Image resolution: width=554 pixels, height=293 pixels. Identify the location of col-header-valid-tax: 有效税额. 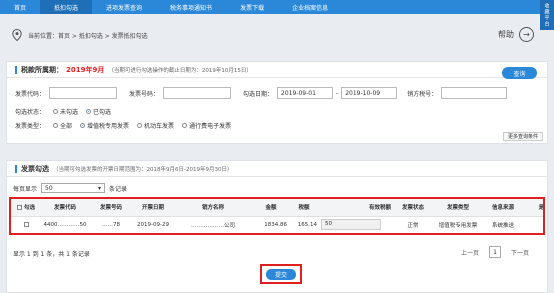
(356, 208).